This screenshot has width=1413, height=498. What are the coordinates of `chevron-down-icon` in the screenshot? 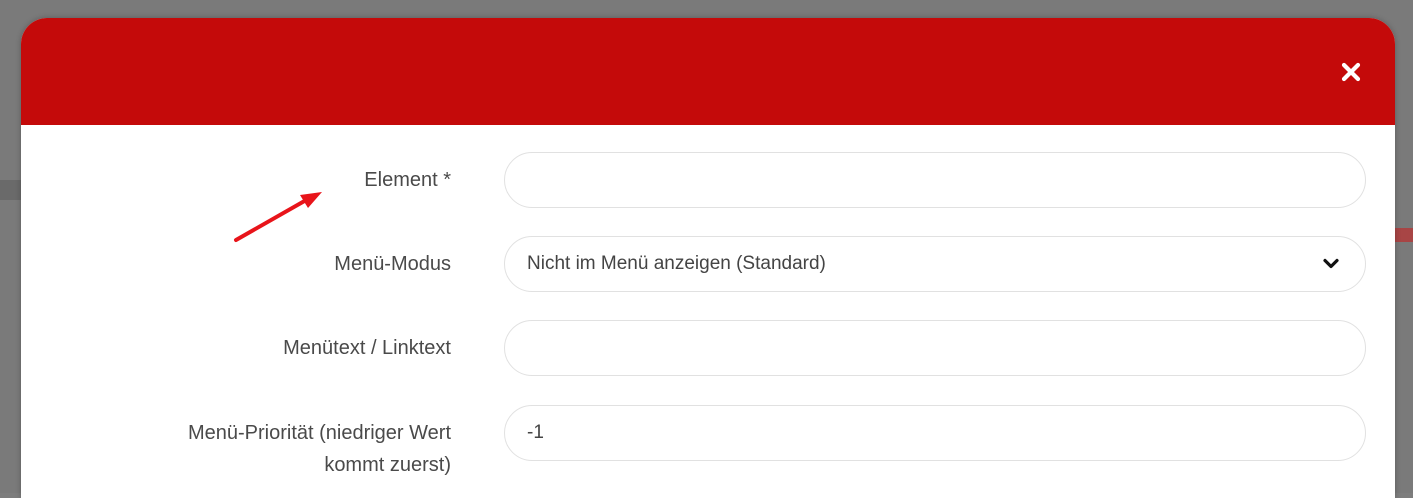 It's located at (1331, 263).